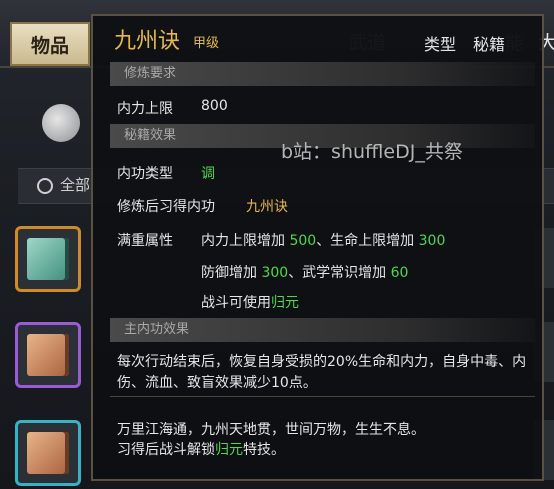 This screenshot has height=489, width=554. I want to click on tab-items: 物品, so click(50, 44).